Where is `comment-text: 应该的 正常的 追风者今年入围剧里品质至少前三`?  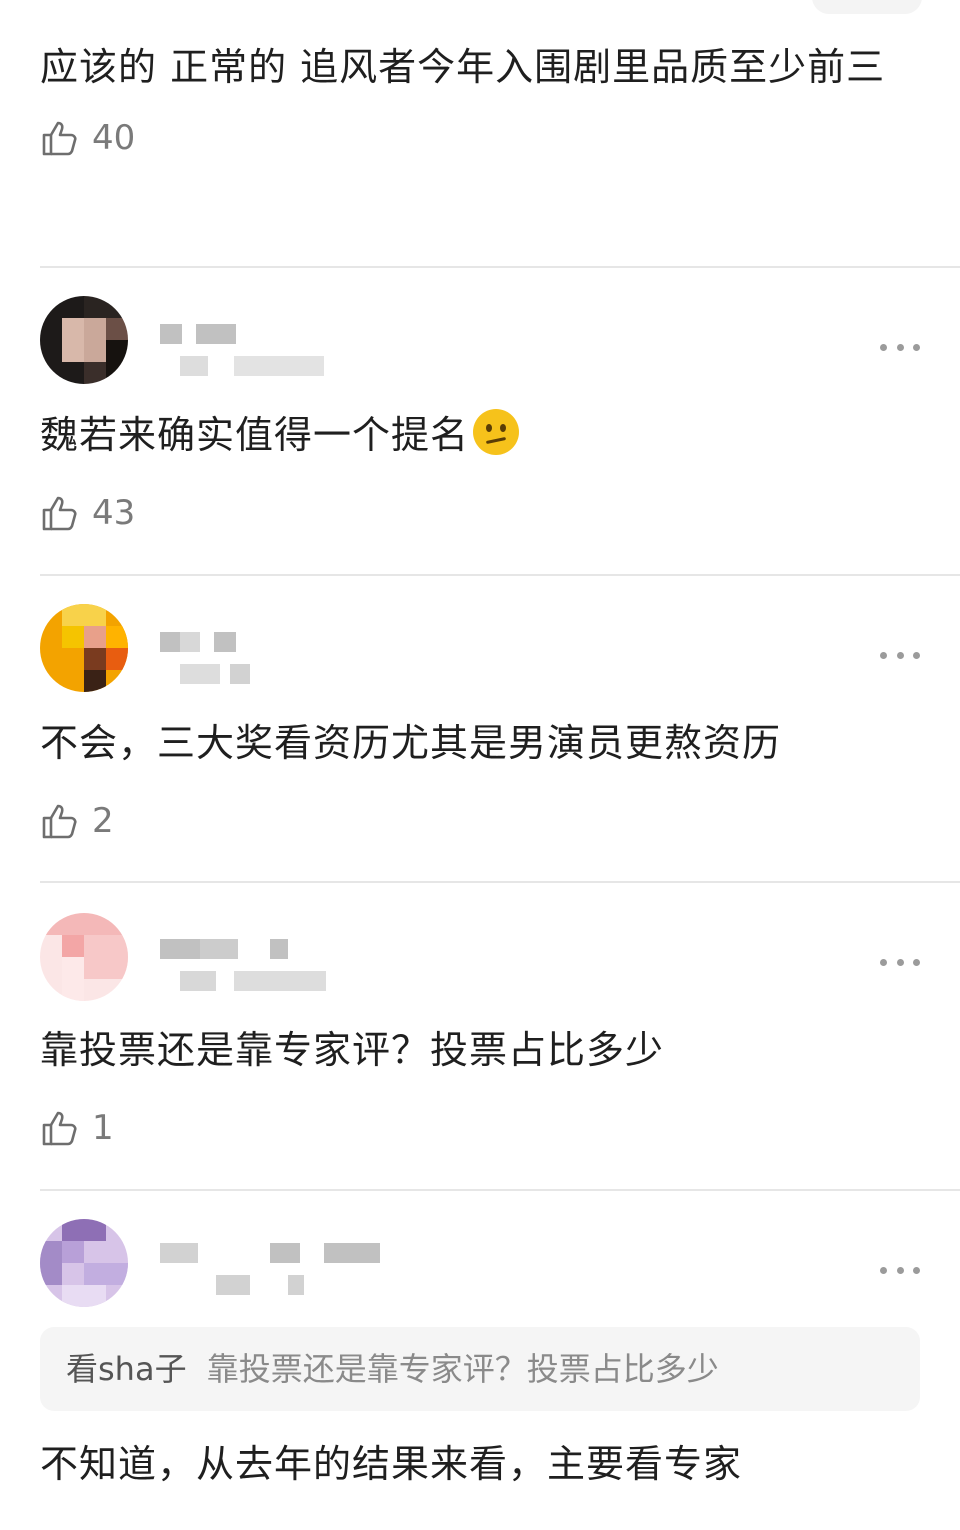
comment-text: 应该的 正常的 追风者今年入围剧里品质至少前三 is located at coordinates (463, 67).